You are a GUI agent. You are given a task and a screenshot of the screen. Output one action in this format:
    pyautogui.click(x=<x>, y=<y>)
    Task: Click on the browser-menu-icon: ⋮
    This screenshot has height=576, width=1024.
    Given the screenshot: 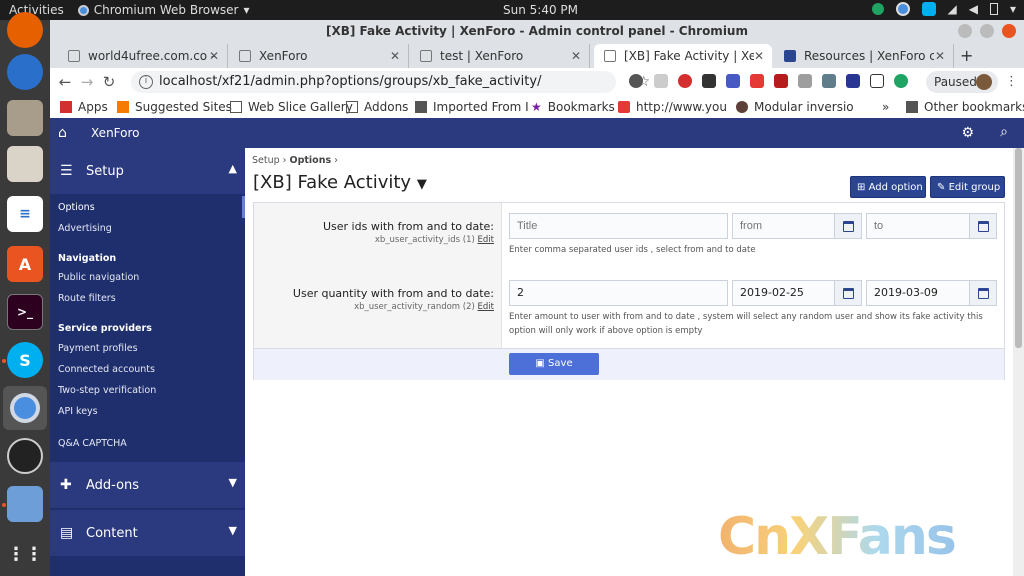 What is the action you would take?
    pyautogui.click(x=1011, y=81)
    